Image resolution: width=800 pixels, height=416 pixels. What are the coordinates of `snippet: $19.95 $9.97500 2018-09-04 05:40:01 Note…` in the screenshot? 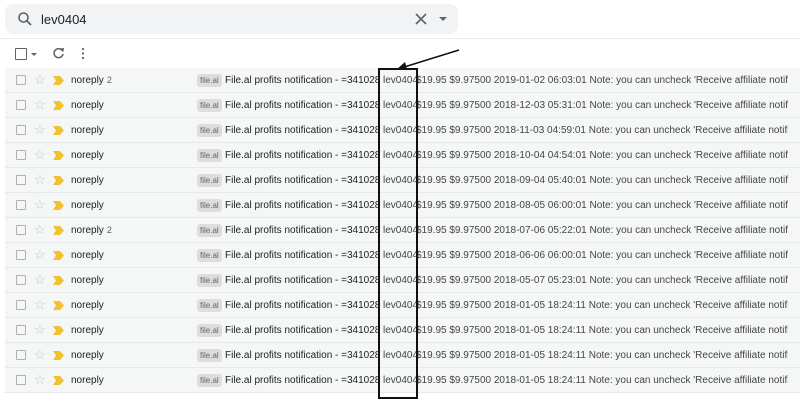 It's located at (602, 180).